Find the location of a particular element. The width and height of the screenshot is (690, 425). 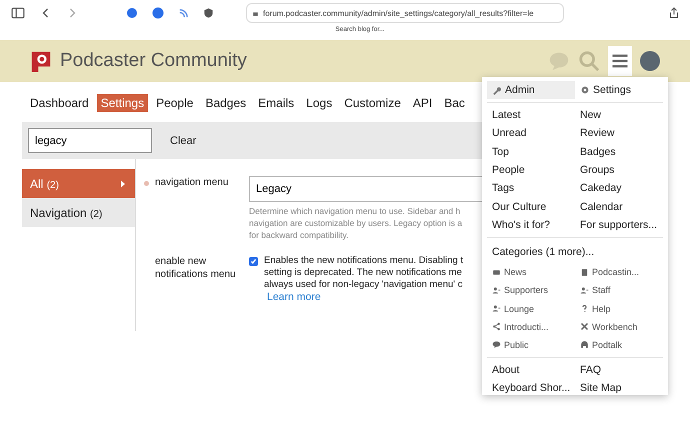

category-link: Public is located at coordinates (531, 345).